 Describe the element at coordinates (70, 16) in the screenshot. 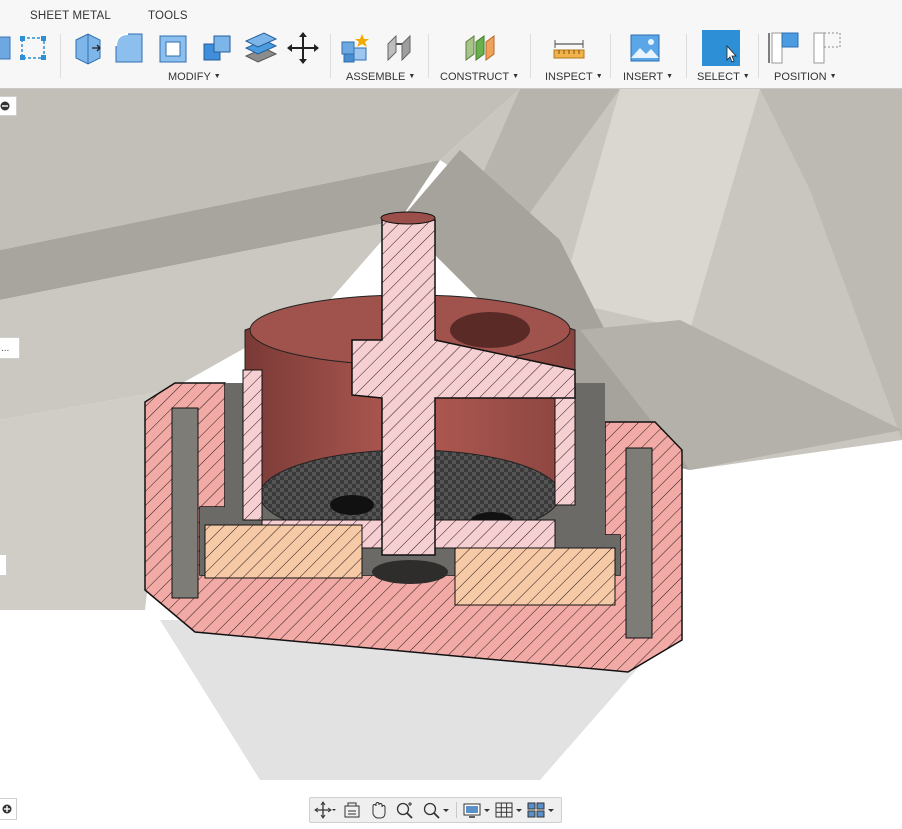

I see `tab-sheet-metal: SHEET METAL` at that location.